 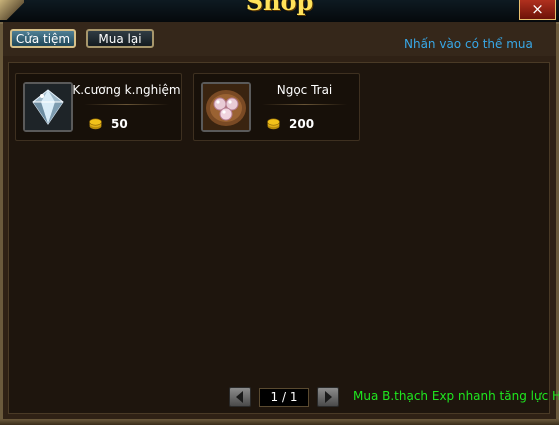 What do you see at coordinates (48, 107) in the screenshot?
I see `diamond-icon` at bounding box center [48, 107].